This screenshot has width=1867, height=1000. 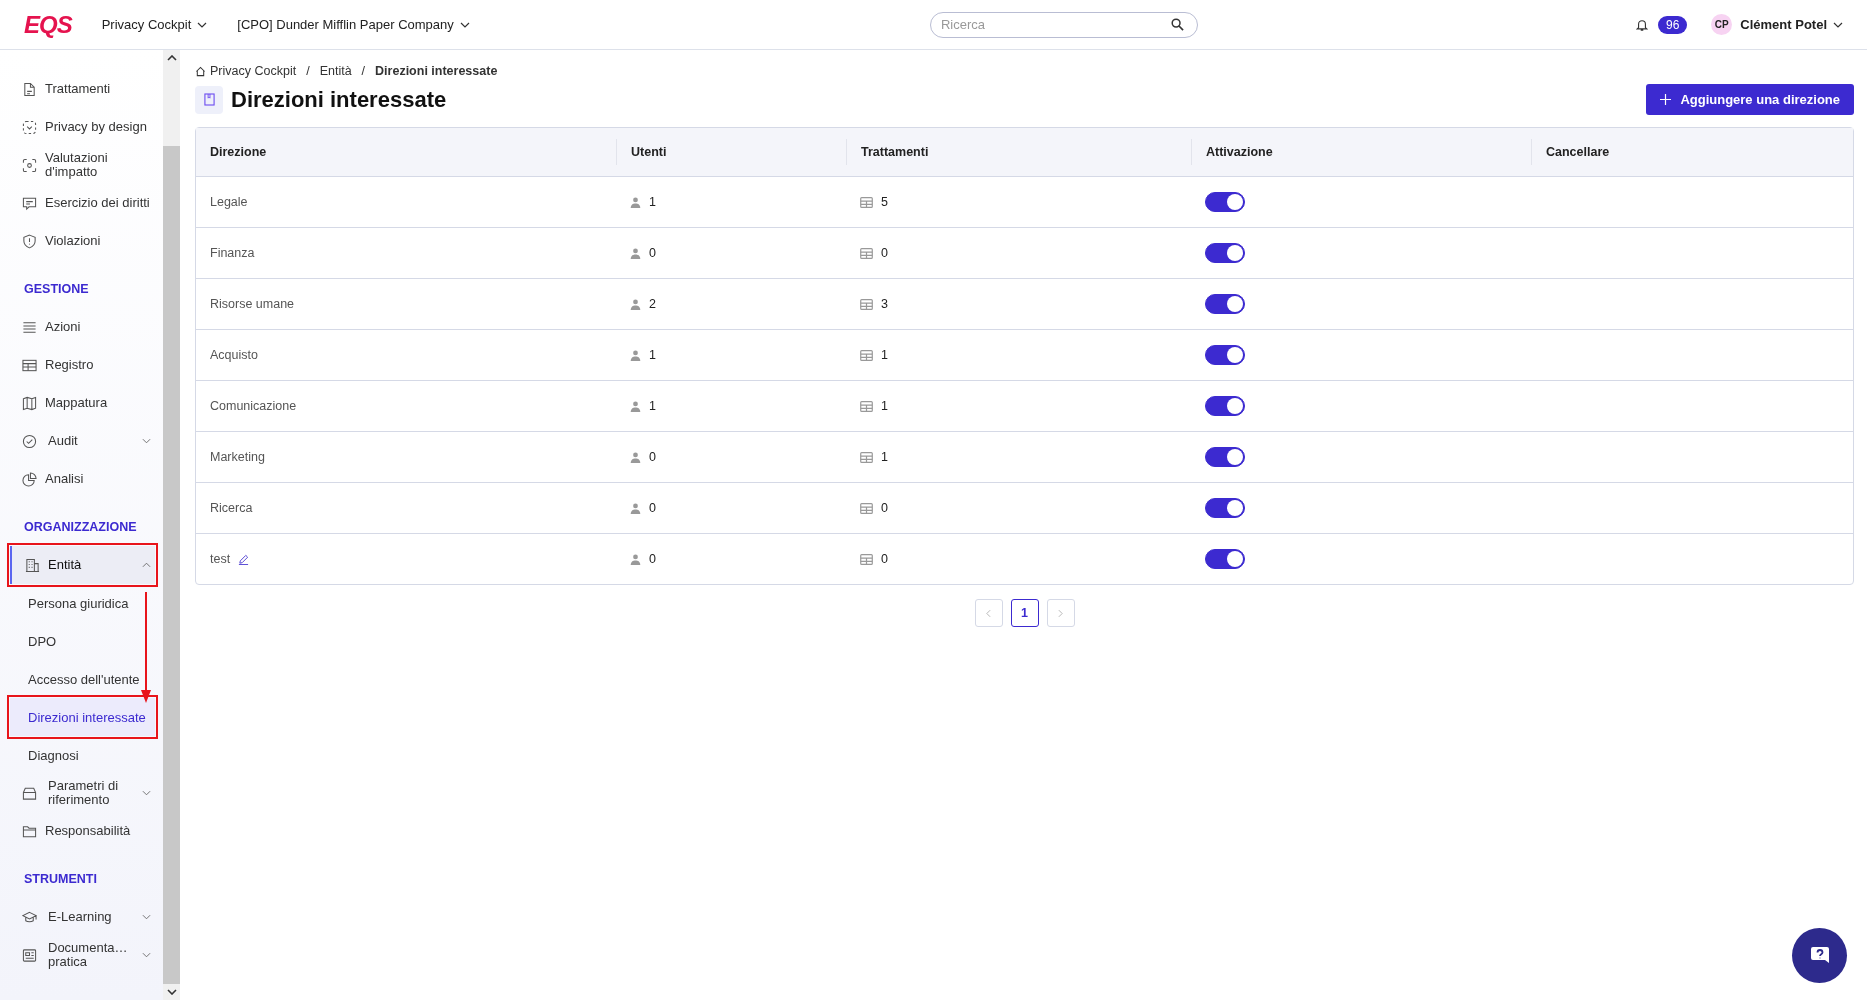 I want to click on sidebar-subitem: Persona giuridica, so click(x=82, y=603).